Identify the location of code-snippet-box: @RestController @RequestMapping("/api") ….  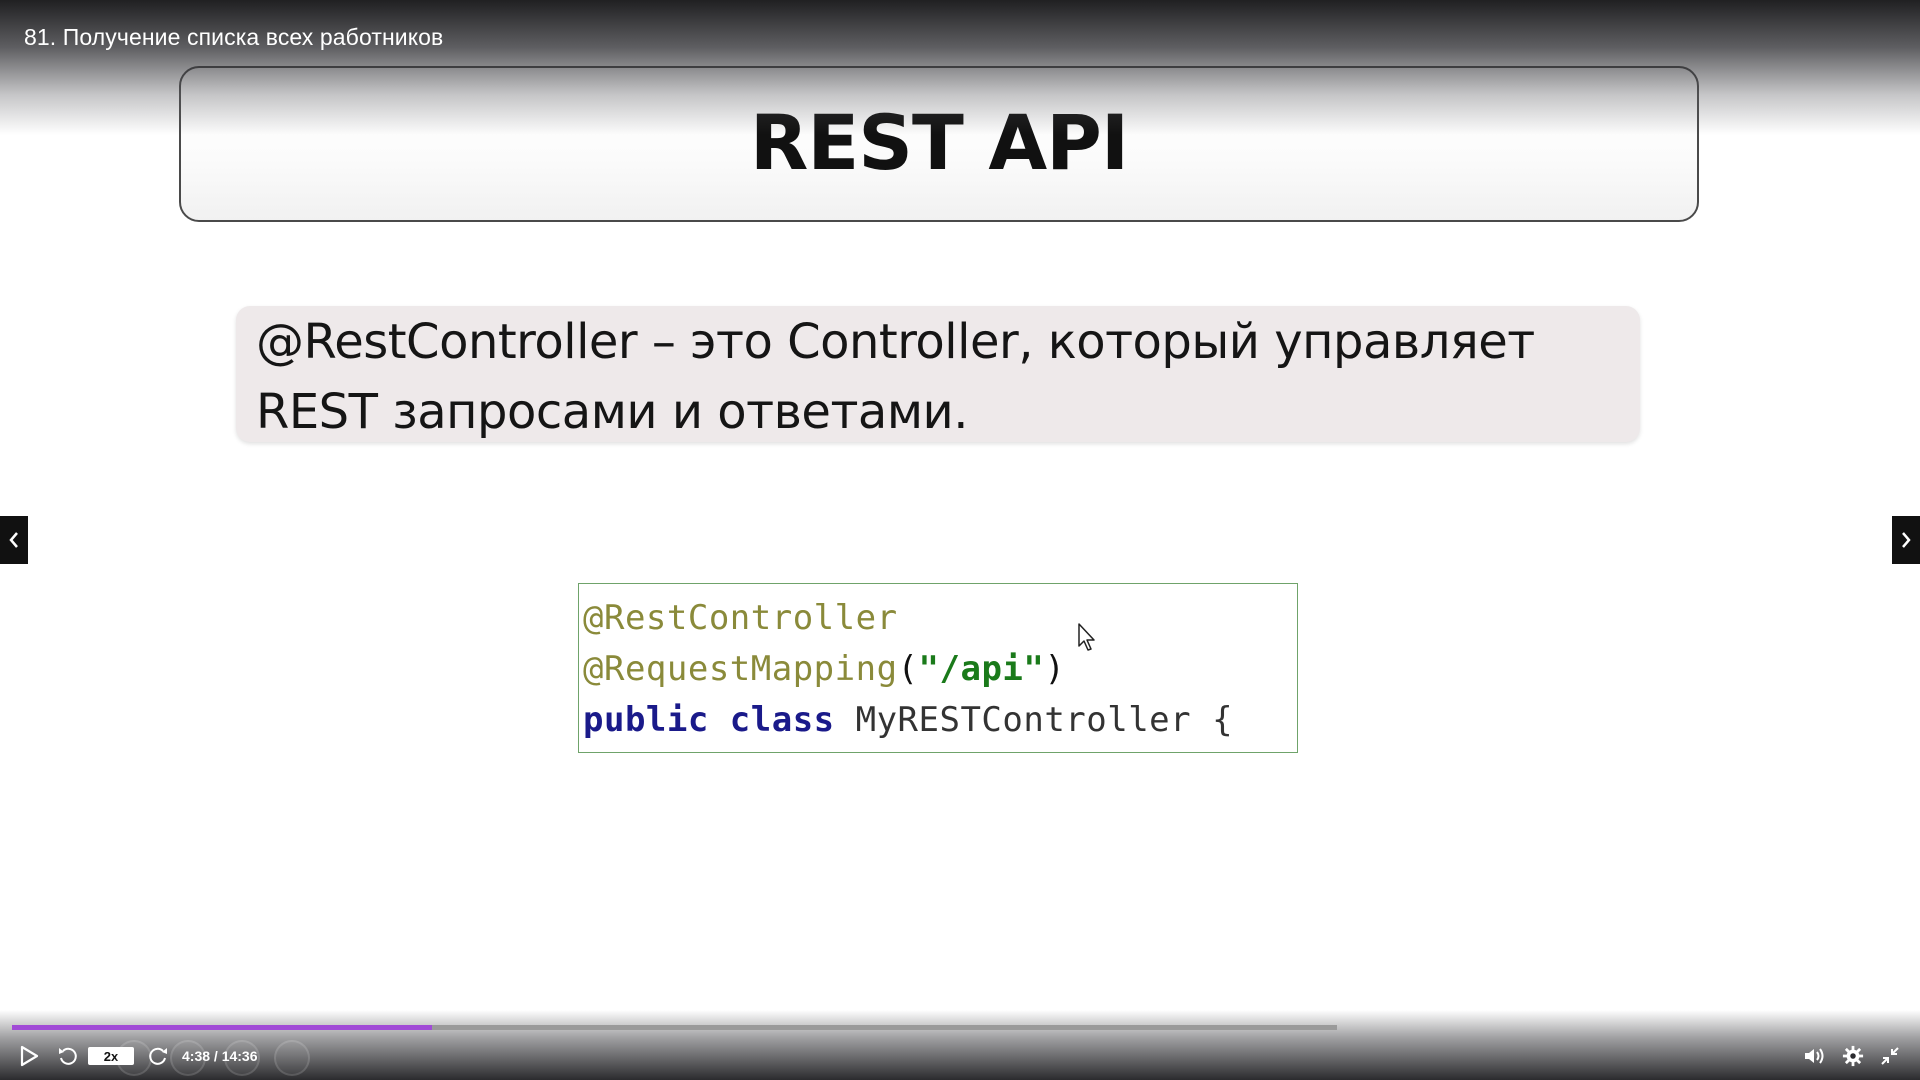
(938, 668).